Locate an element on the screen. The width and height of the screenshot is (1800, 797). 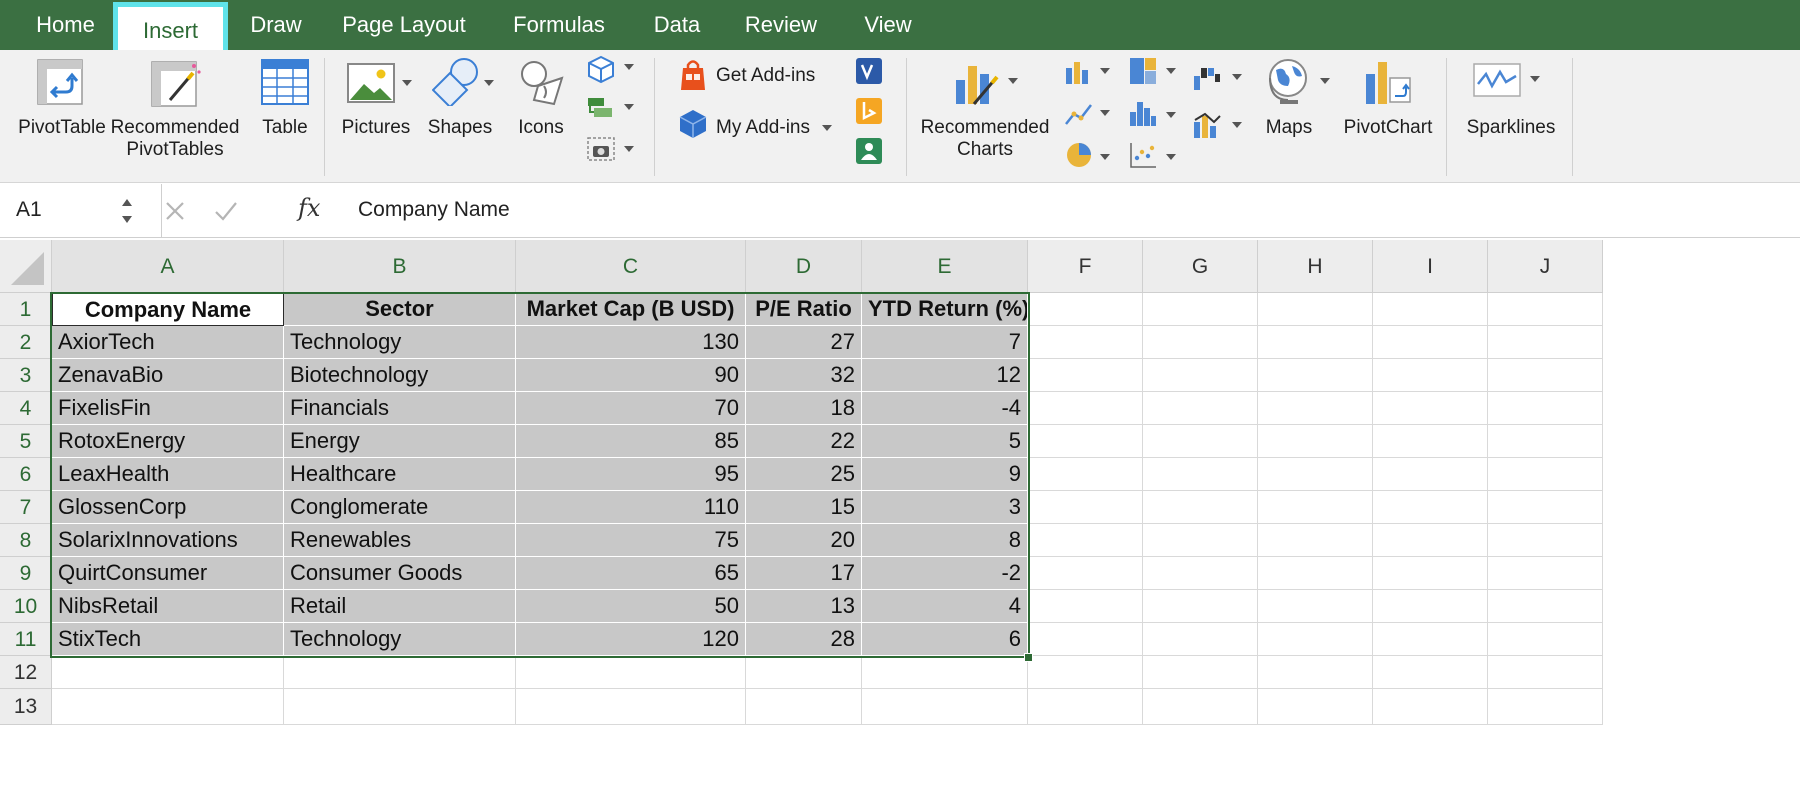
table-cell: LeaxHealth is located at coordinates (168, 474).